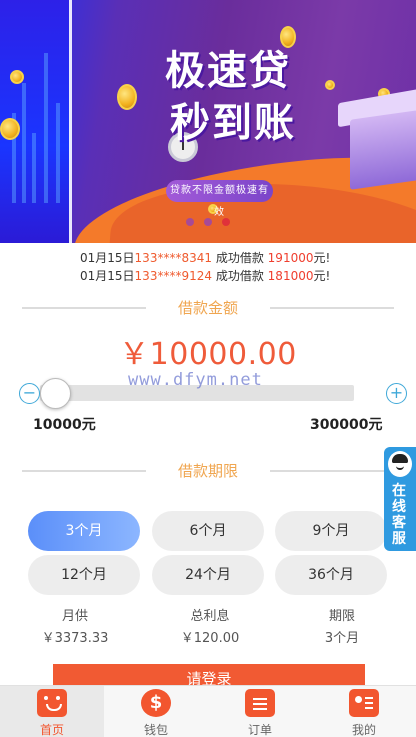  Describe the element at coordinates (259, 730) in the screenshot. I see `nav-orders-label: 订单` at that location.